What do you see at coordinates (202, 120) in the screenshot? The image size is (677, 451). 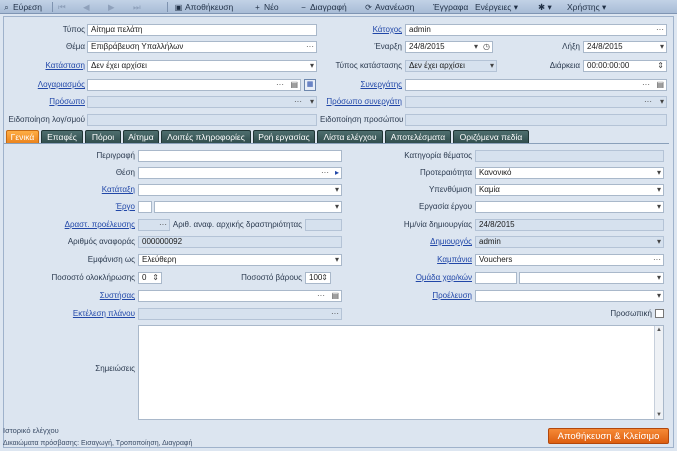 I see `notify-account-field` at bounding box center [202, 120].